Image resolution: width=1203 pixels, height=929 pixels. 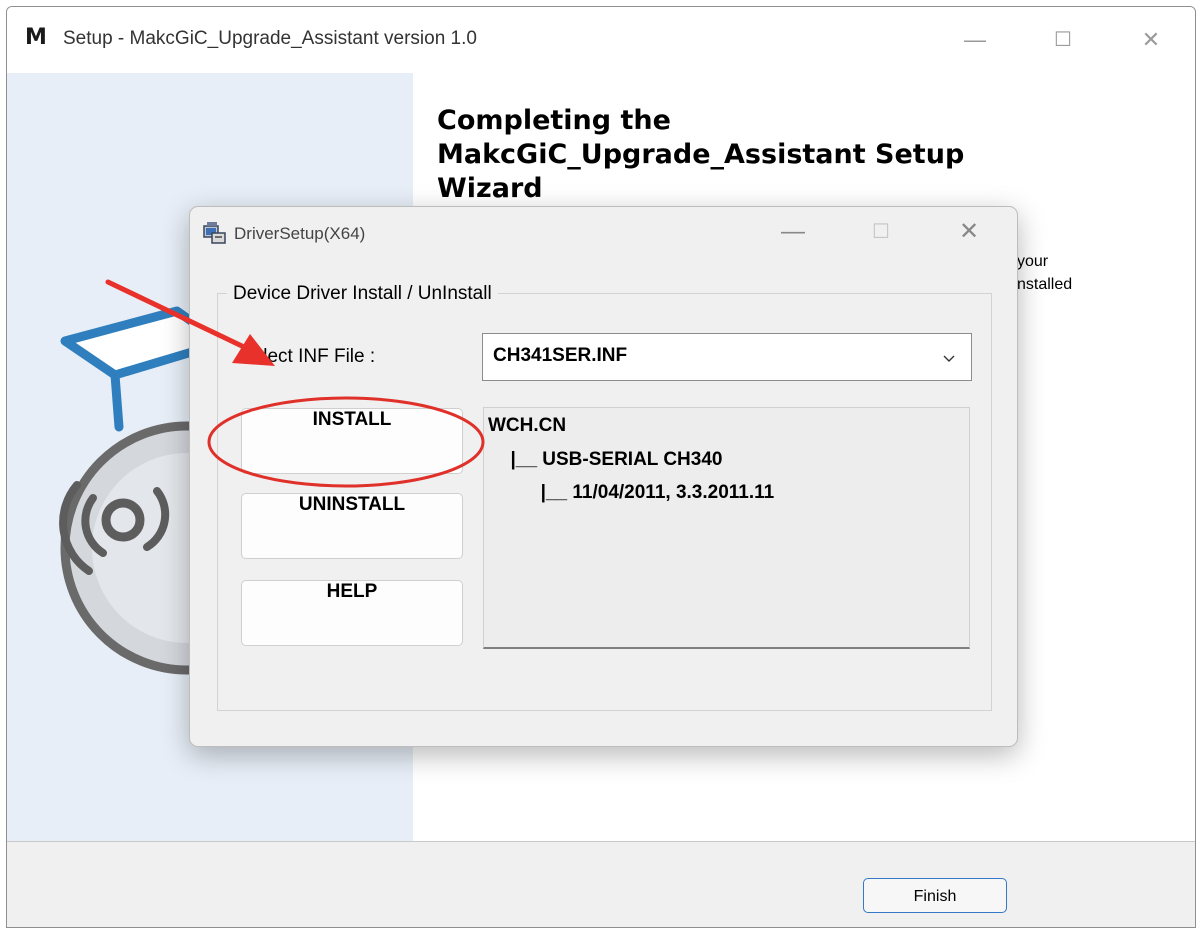 What do you see at coordinates (642, 492) in the screenshot?
I see `info-line: |__ 11/04/2011, 3.3.2011.11` at bounding box center [642, 492].